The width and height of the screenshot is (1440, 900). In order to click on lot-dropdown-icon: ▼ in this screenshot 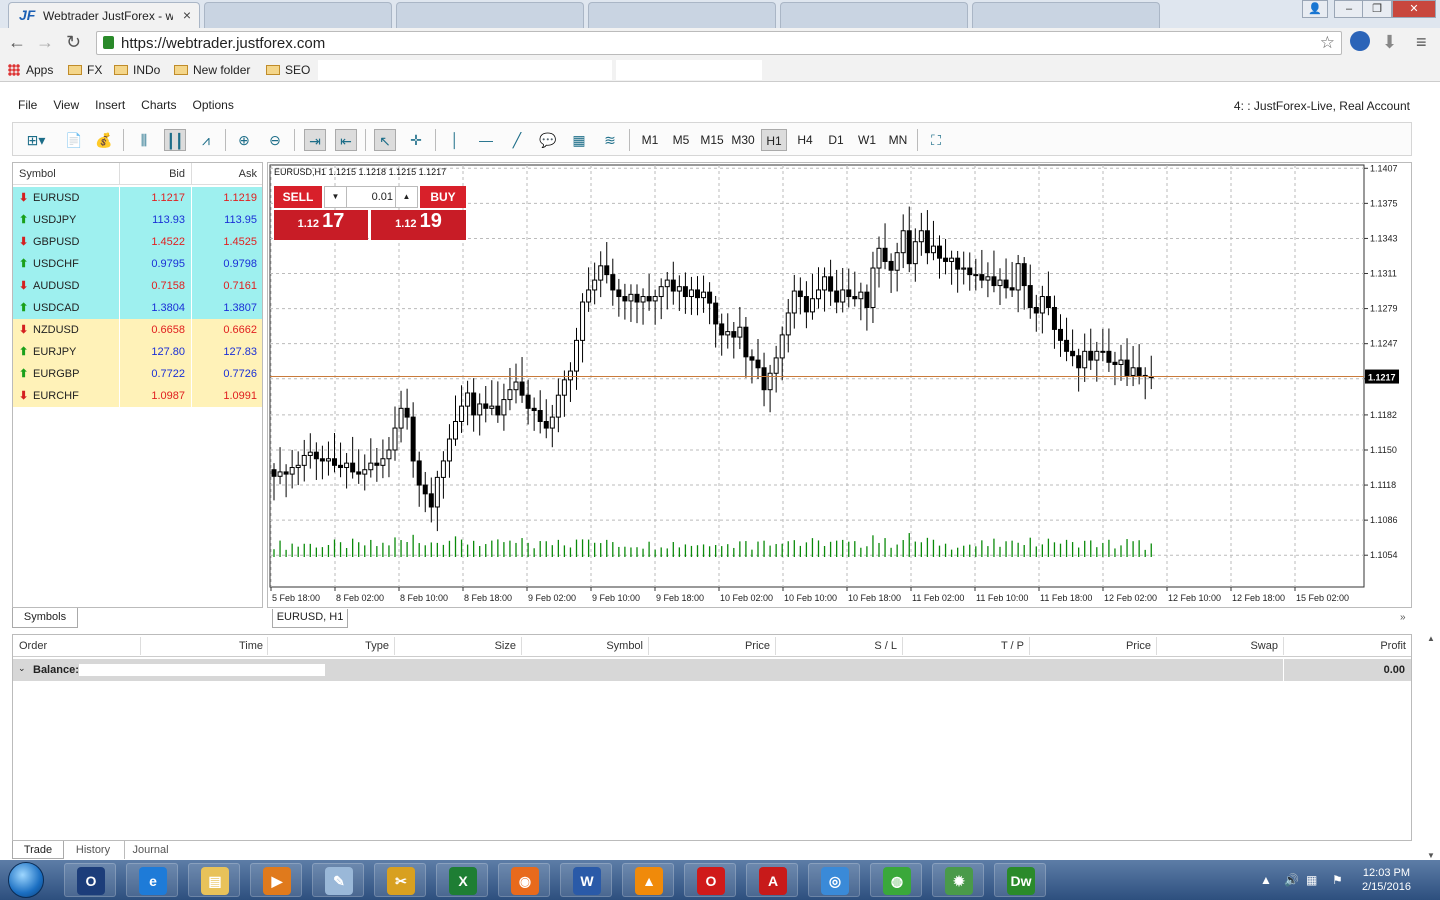, I will do `click(336, 197)`.